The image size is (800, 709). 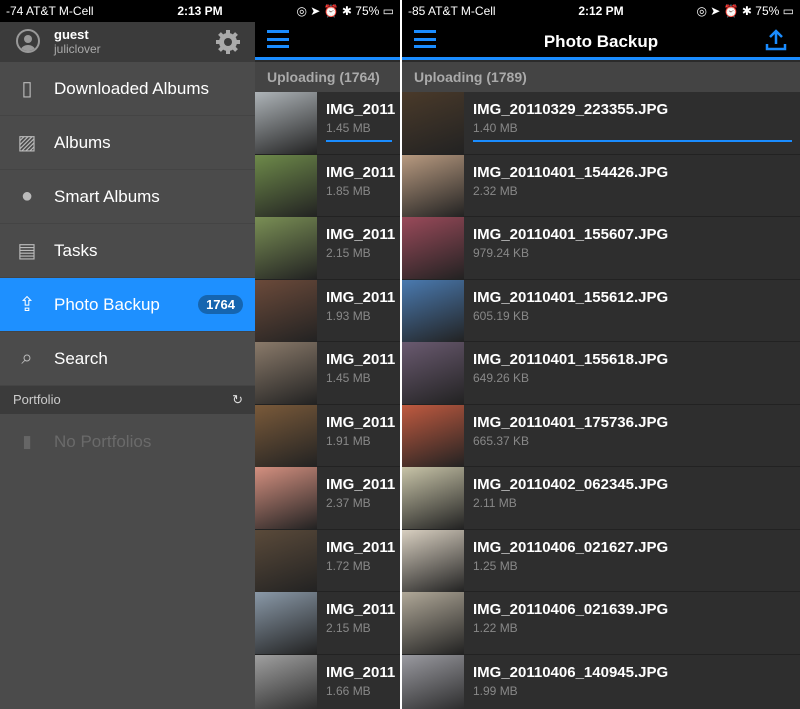 I want to click on file-size: 1.22 MB, so click(x=495, y=628).